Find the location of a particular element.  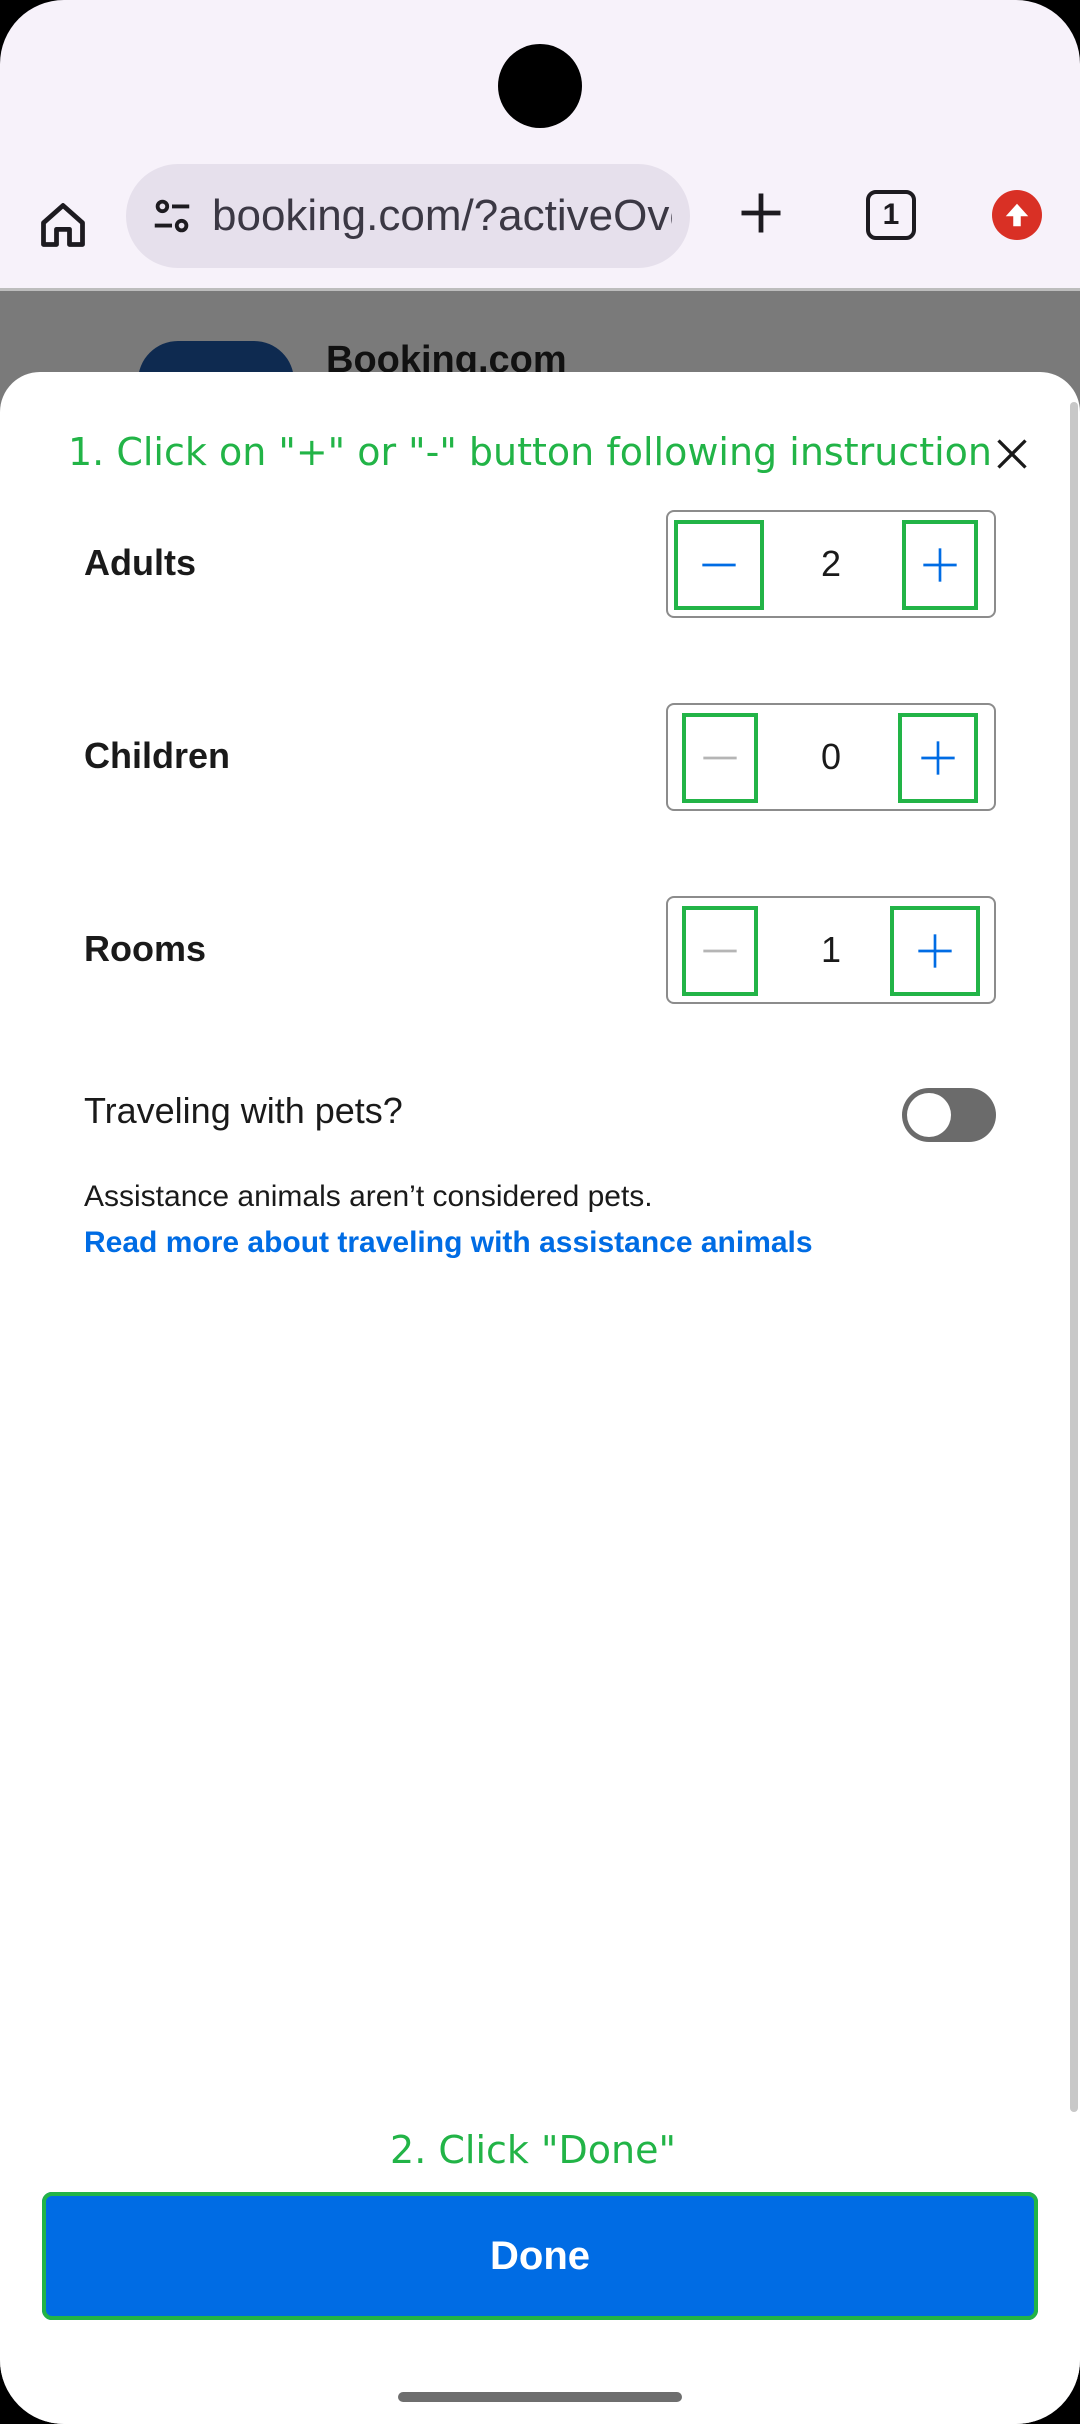

home-icon is located at coordinates (63, 225).